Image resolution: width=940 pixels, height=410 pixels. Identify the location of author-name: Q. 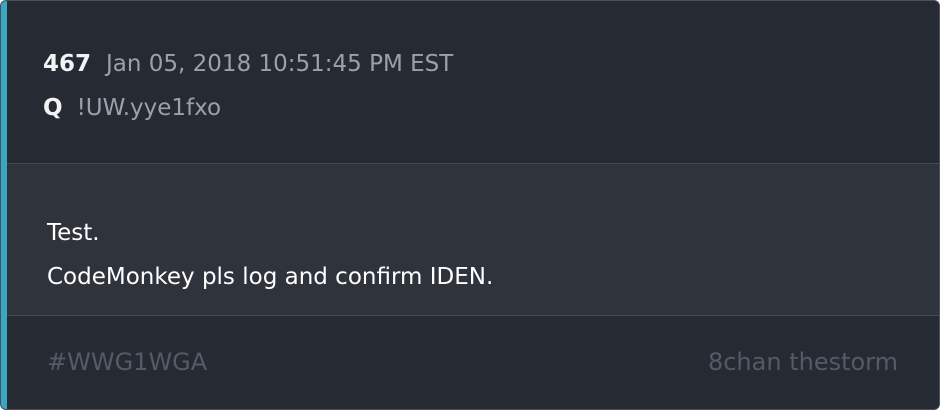
(53, 108).